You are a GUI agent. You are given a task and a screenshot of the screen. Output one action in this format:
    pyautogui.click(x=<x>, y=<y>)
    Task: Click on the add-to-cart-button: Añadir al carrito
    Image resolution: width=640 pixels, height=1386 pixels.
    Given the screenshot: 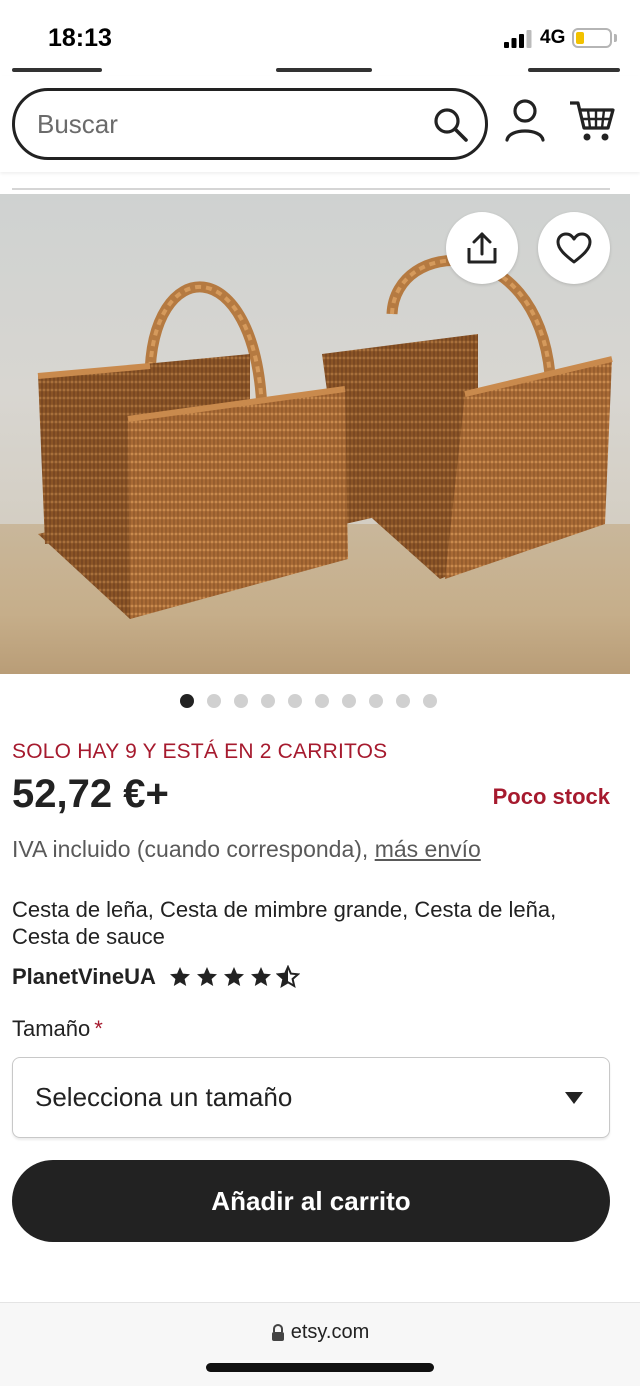 What is the action you would take?
    pyautogui.click(x=311, y=1201)
    